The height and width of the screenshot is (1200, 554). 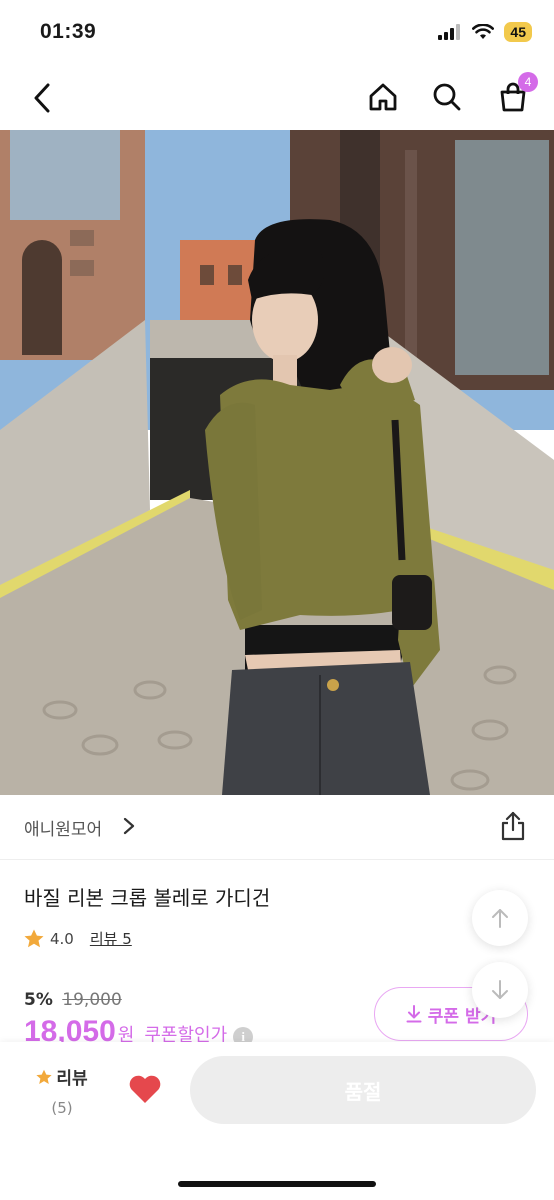 I want to click on home-icon, so click(x=383, y=97).